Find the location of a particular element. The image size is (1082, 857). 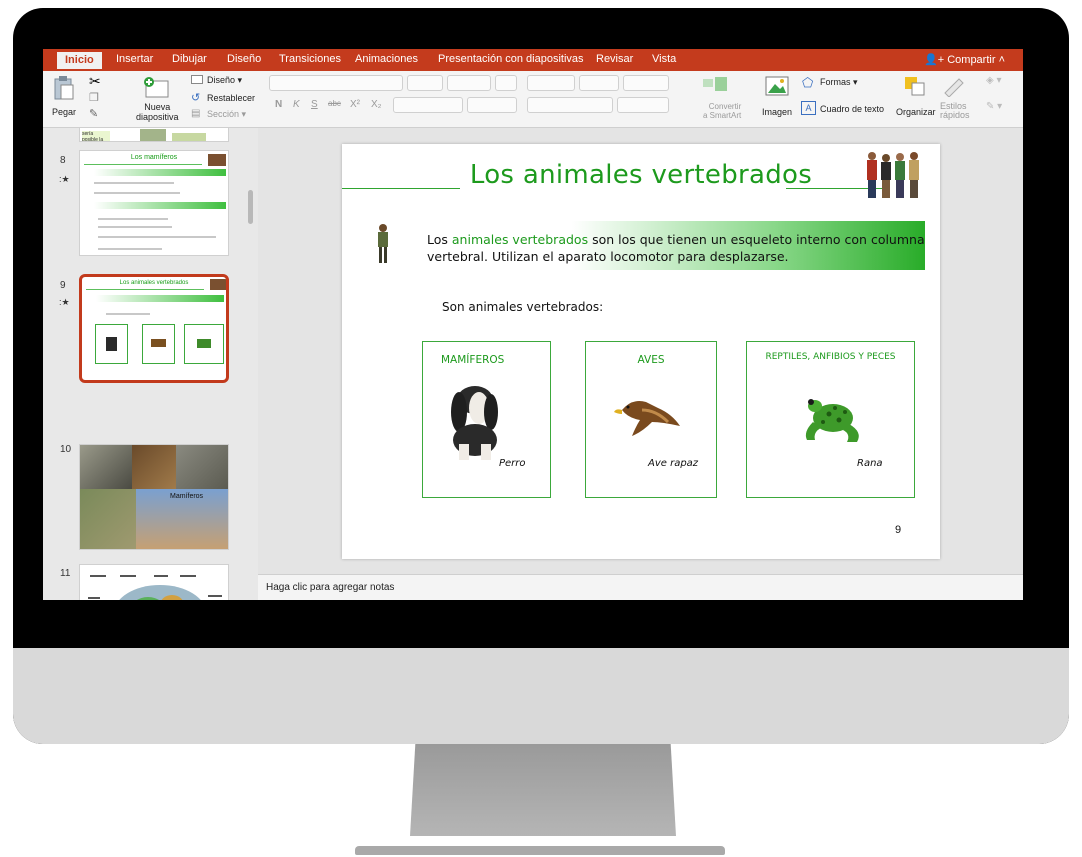

share-button: 👤+ Compartir ˄ is located at coordinates (964, 59).